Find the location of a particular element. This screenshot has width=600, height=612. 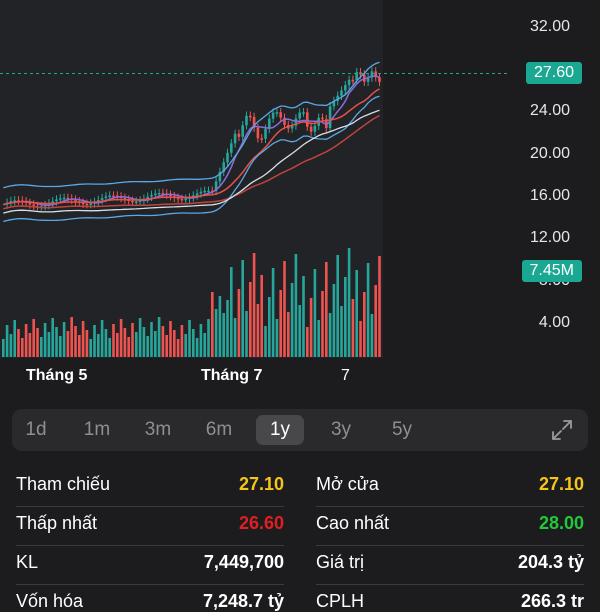

range-1m-button: 1m is located at coordinates (97, 430).